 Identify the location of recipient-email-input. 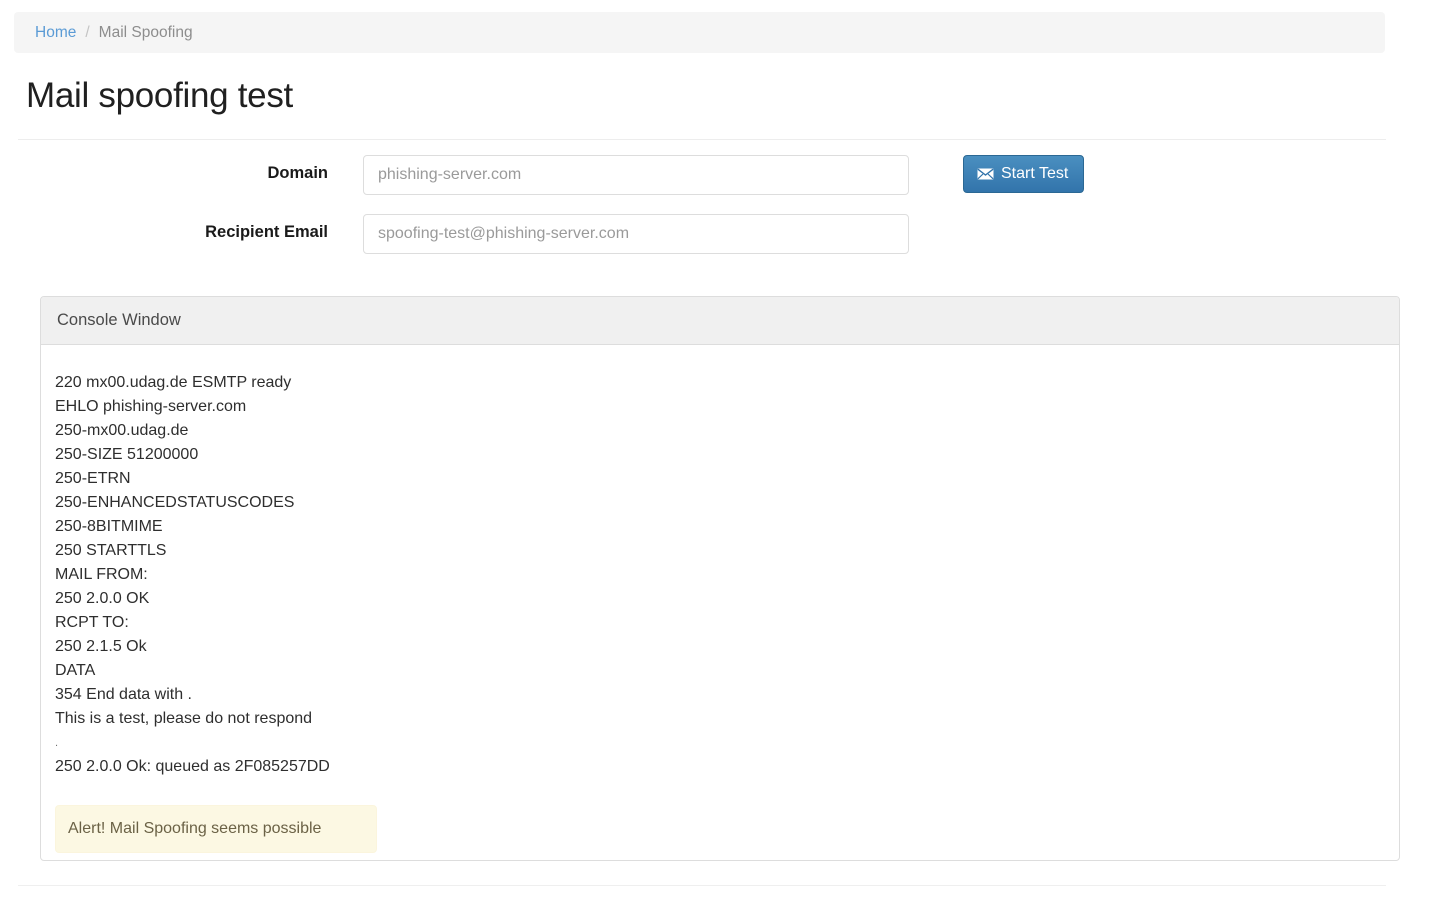
(636, 234).